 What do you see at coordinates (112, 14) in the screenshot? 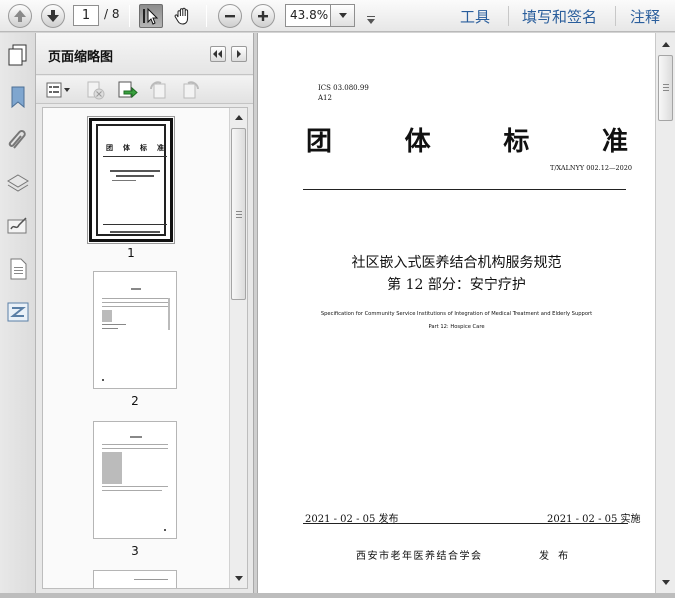
I see `page-total-label: / 8` at bounding box center [112, 14].